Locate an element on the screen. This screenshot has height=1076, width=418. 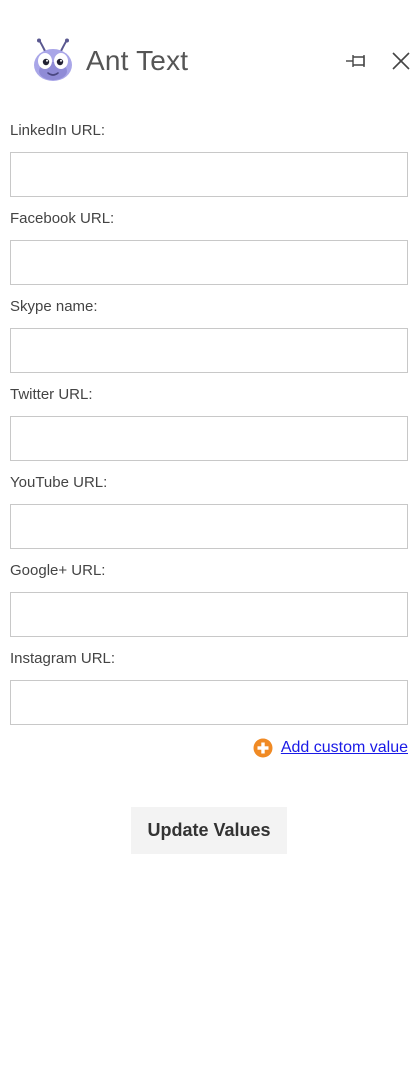
facebook-field: Facebook URL: is located at coordinates (209, 252).